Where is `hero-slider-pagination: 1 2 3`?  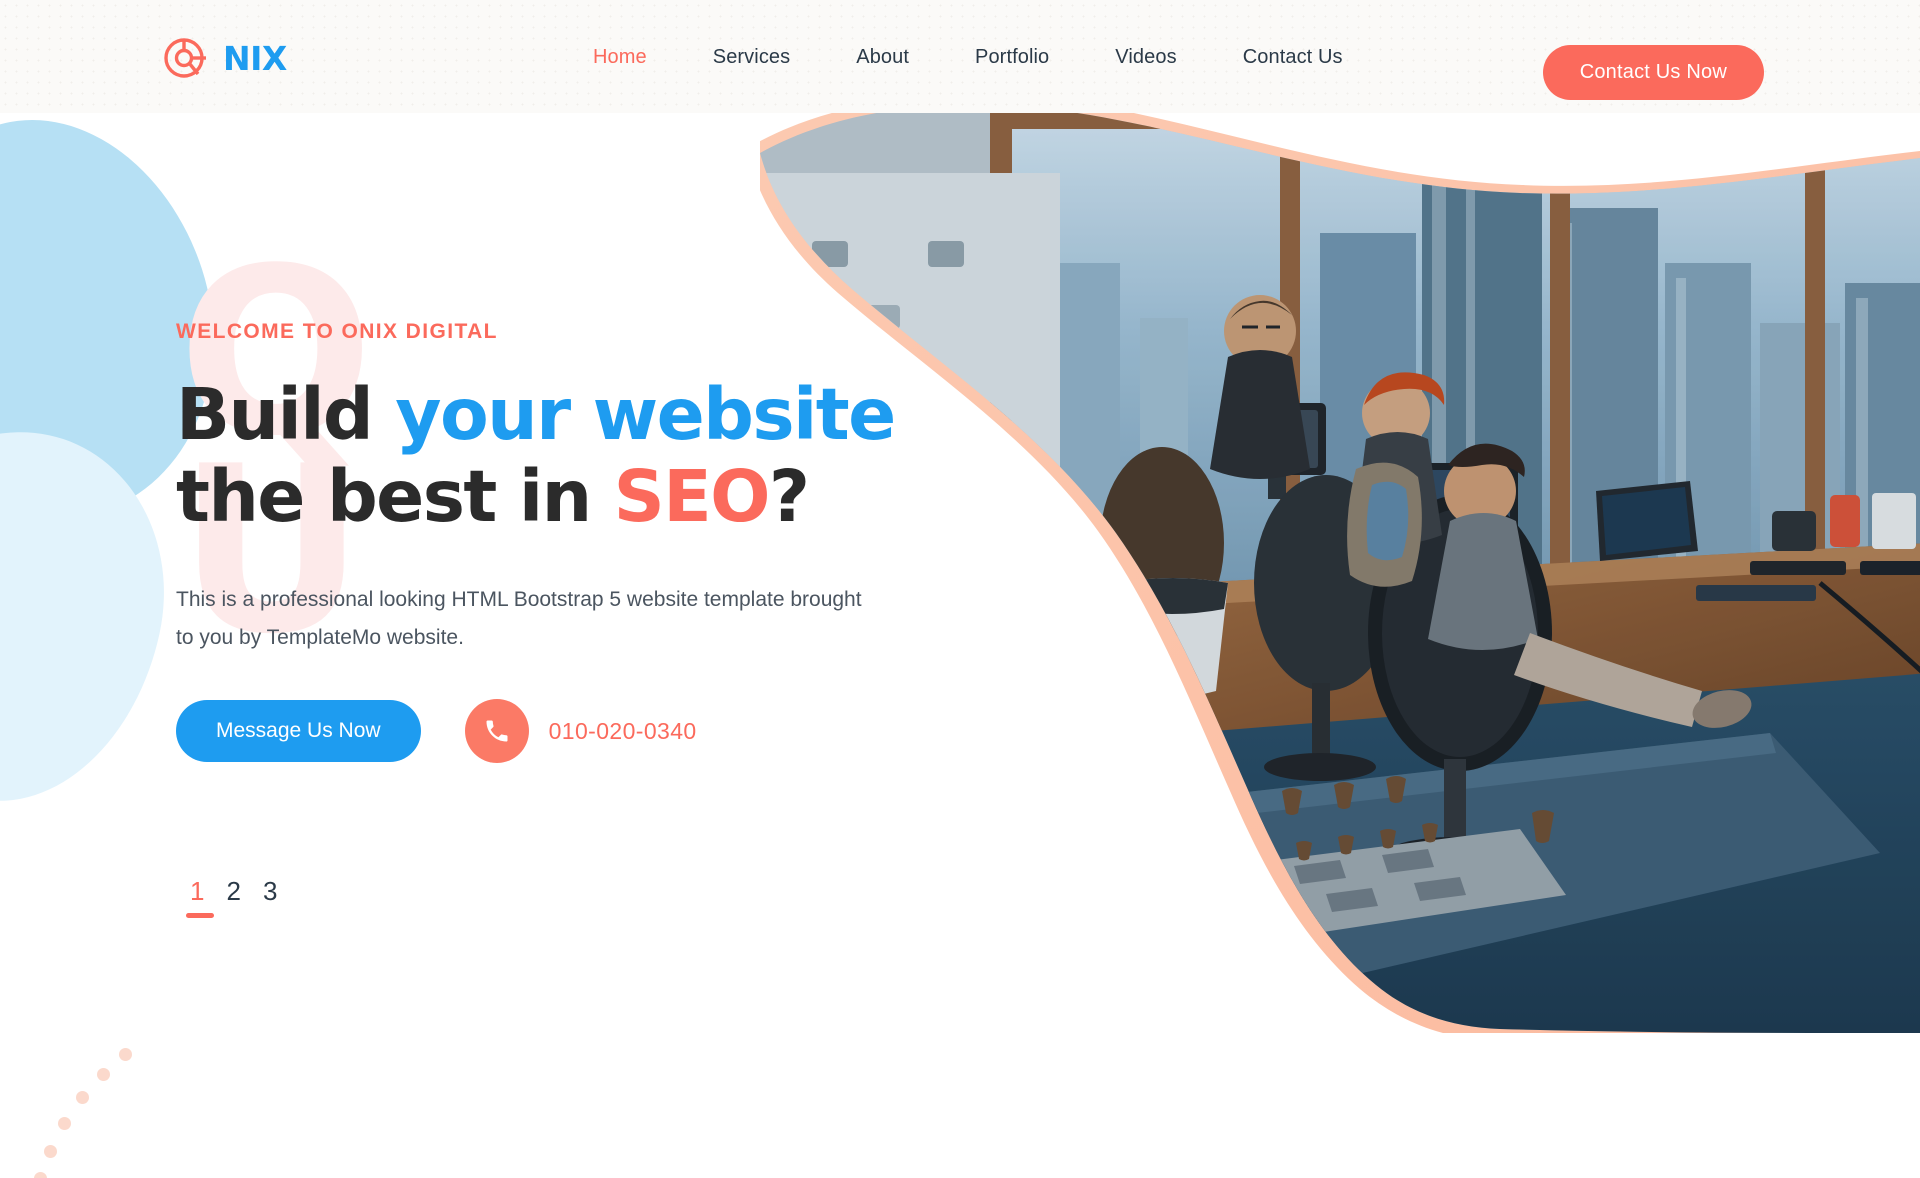 hero-slider-pagination: 1 2 3 is located at coordinates (231, 898).